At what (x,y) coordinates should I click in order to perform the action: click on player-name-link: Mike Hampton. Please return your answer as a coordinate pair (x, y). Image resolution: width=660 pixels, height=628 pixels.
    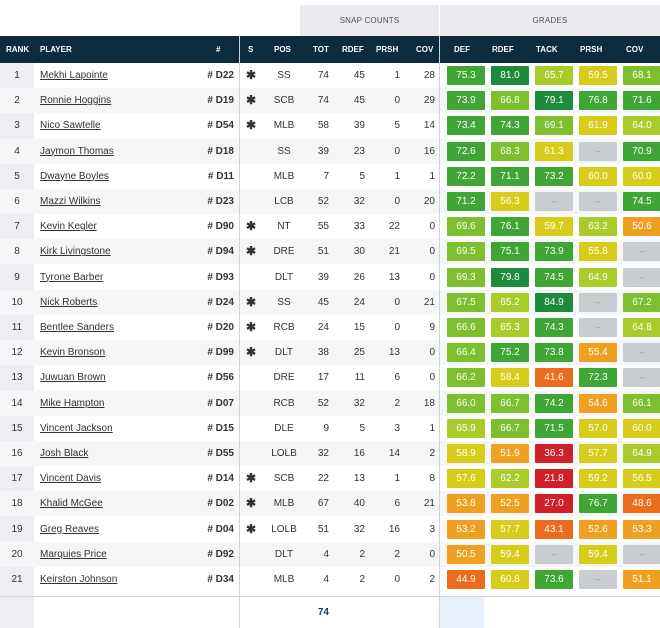
    Looking at the image, I should click on (72, 403).